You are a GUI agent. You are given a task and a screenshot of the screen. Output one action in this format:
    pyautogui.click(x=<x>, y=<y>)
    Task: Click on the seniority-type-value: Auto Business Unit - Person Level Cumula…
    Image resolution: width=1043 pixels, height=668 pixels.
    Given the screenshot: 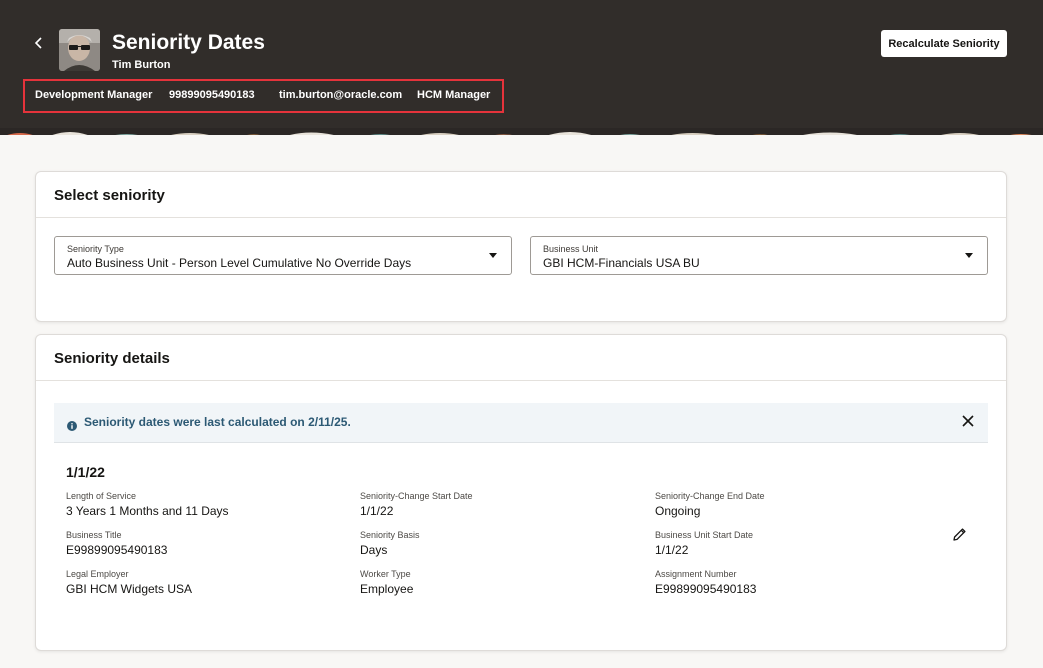 What is the action you would take?
    pyautogui.click(x=239, y=263)
    